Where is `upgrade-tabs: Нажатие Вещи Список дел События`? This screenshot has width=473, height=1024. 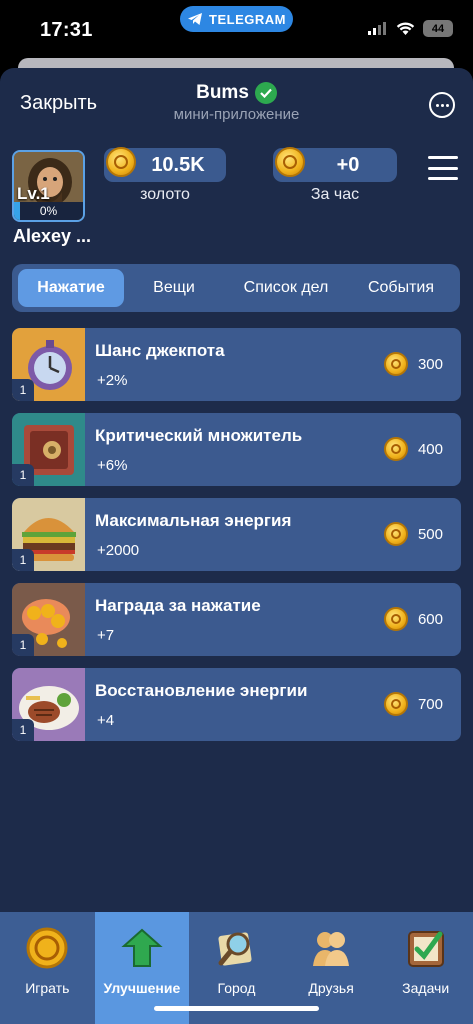
upgrade-tabs: Нажатие Вещи Список дел События is located at coordinates (236, 288).